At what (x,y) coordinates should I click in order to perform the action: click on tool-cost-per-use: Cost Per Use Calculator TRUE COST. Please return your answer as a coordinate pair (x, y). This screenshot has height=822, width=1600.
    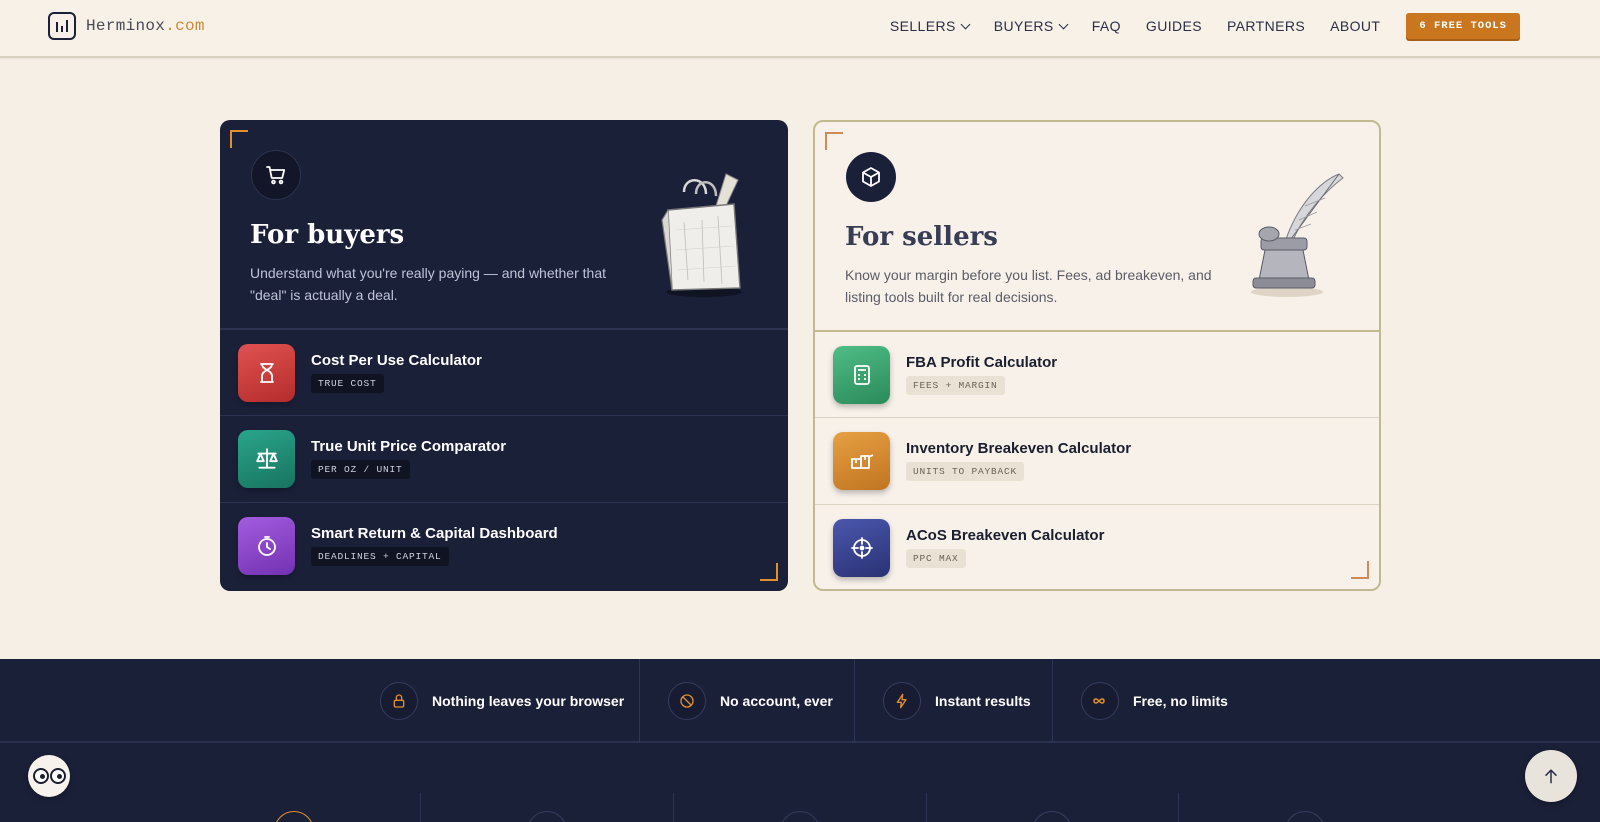
    Looking at the image, I should click on (504, 371).